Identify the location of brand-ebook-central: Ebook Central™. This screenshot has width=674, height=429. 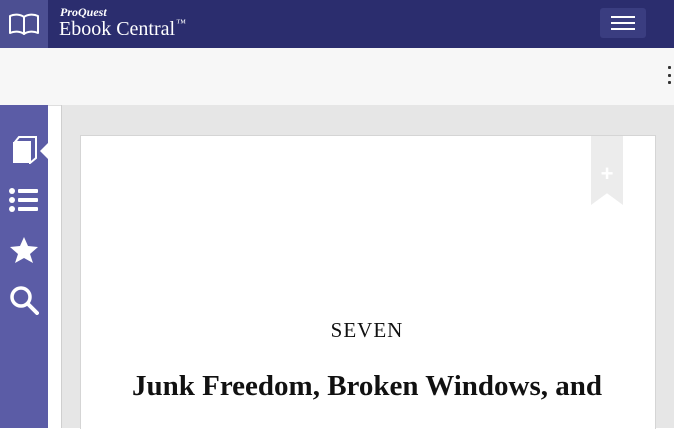
(122, 29).